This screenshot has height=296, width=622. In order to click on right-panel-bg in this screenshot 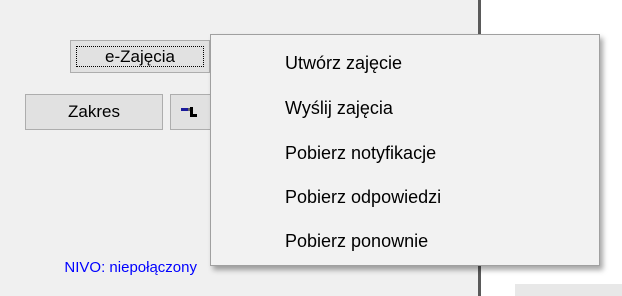, I will do `click(498, 290)`.